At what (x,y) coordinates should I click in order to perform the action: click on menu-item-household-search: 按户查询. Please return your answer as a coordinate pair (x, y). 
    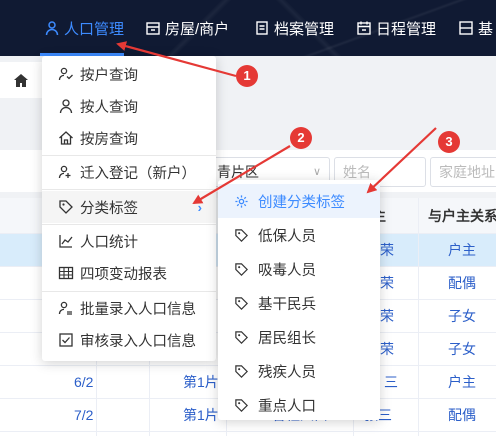
    Looking at the image, I should click on (129, 74).